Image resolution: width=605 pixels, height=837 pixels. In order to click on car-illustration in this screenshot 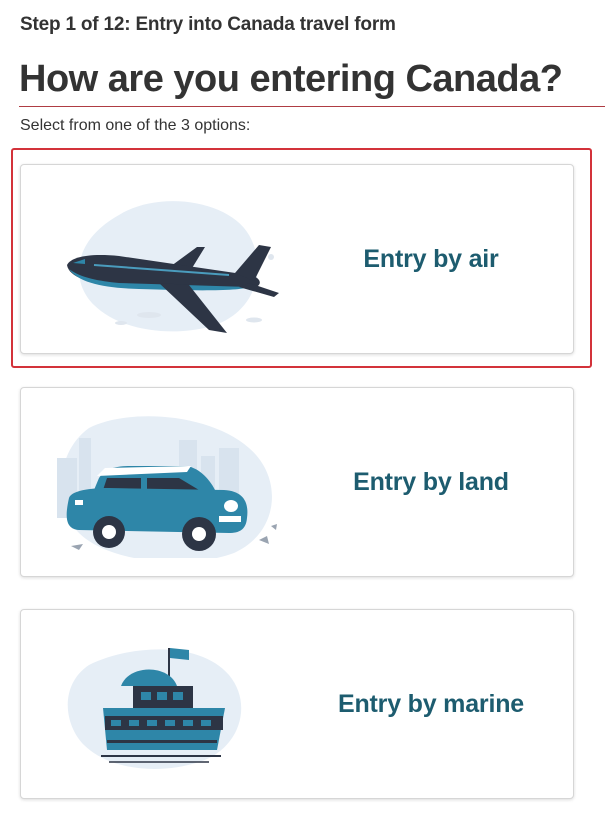, I will do `click(167, 487)`.